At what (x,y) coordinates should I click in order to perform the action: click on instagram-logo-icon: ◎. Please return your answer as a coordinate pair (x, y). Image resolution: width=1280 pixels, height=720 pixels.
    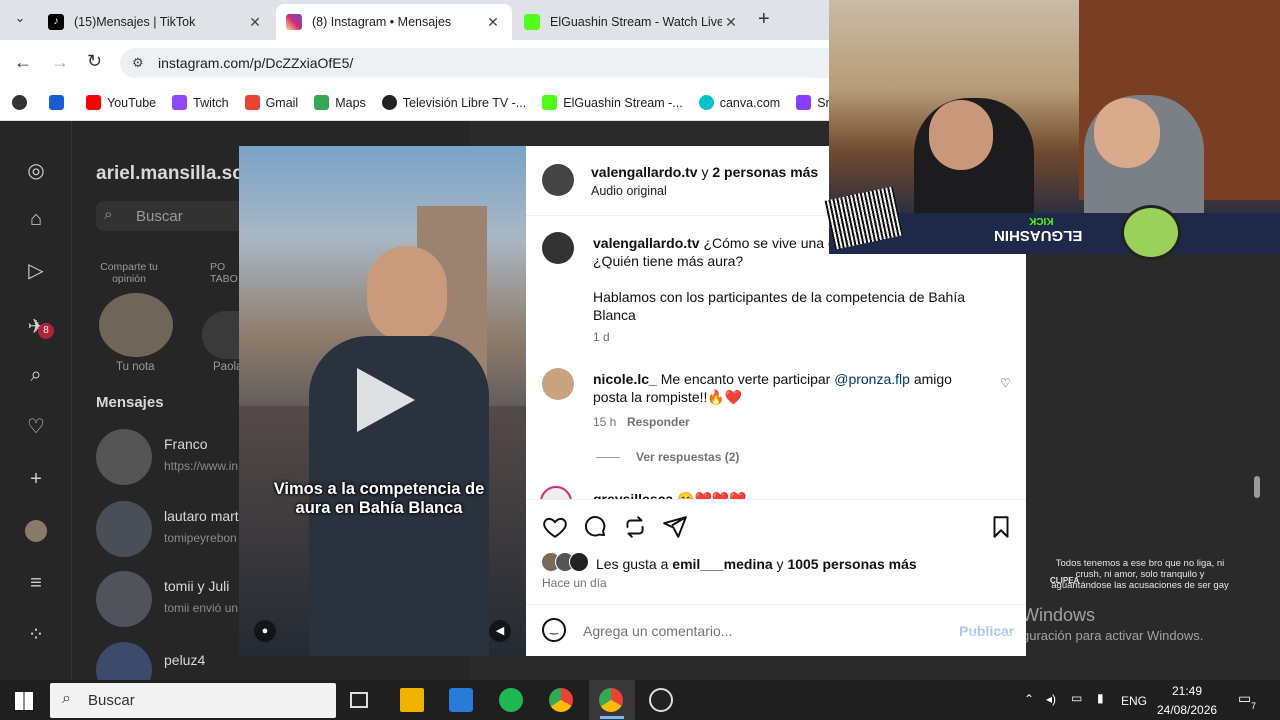
    Looking at the image, I should click on (36, 171).